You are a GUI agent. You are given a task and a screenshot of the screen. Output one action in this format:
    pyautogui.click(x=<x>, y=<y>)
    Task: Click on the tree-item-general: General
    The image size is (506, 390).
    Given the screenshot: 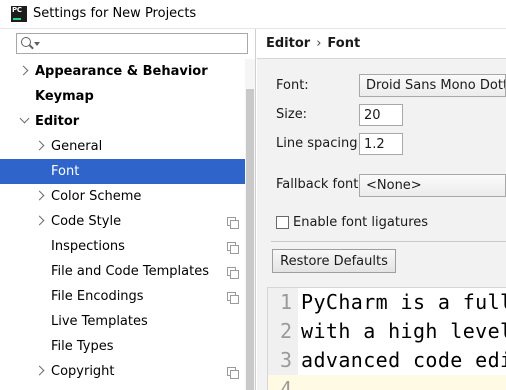 What is the action you would take?
    pyautogui.click(x=122, y=146)
    